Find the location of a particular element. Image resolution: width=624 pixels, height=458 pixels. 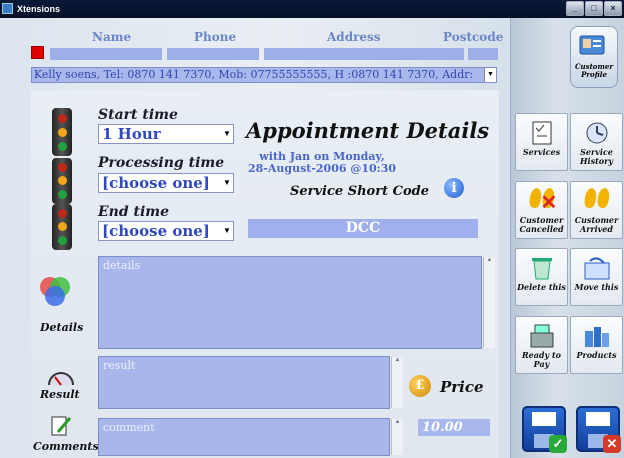

col-header-postcode: Postcode is located at coordinates (473, 37).